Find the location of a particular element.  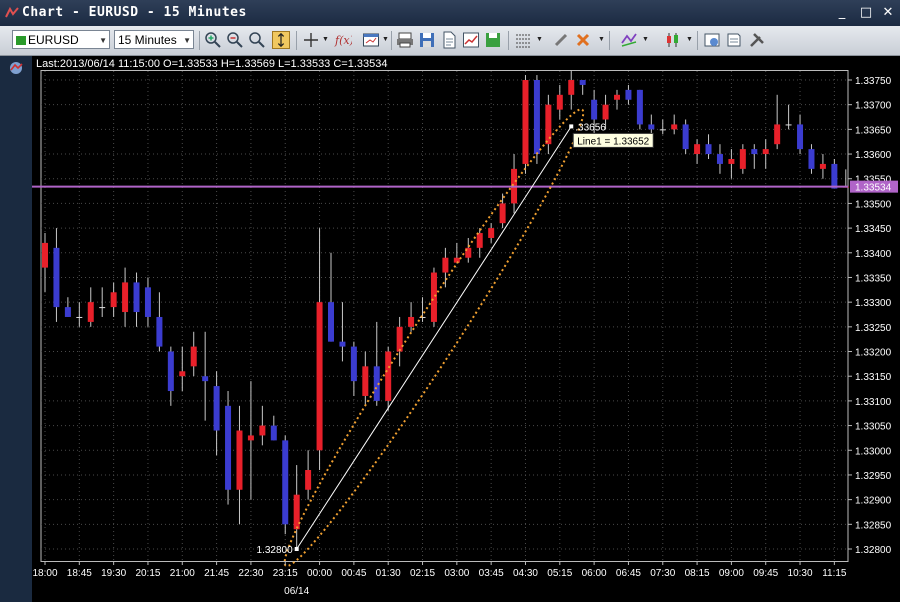

x-tick-label: 00:45 is located at coordinates (353, 573).